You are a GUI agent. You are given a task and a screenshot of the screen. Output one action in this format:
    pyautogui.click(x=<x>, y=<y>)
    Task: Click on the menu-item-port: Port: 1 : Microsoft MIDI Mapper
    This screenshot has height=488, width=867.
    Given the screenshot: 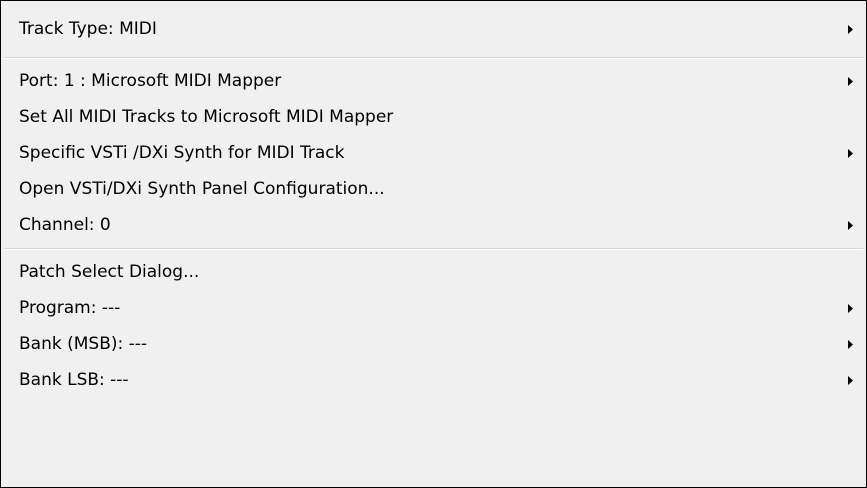 What is the action you would take?
    pyautogui.click(x=433, y=81)
    